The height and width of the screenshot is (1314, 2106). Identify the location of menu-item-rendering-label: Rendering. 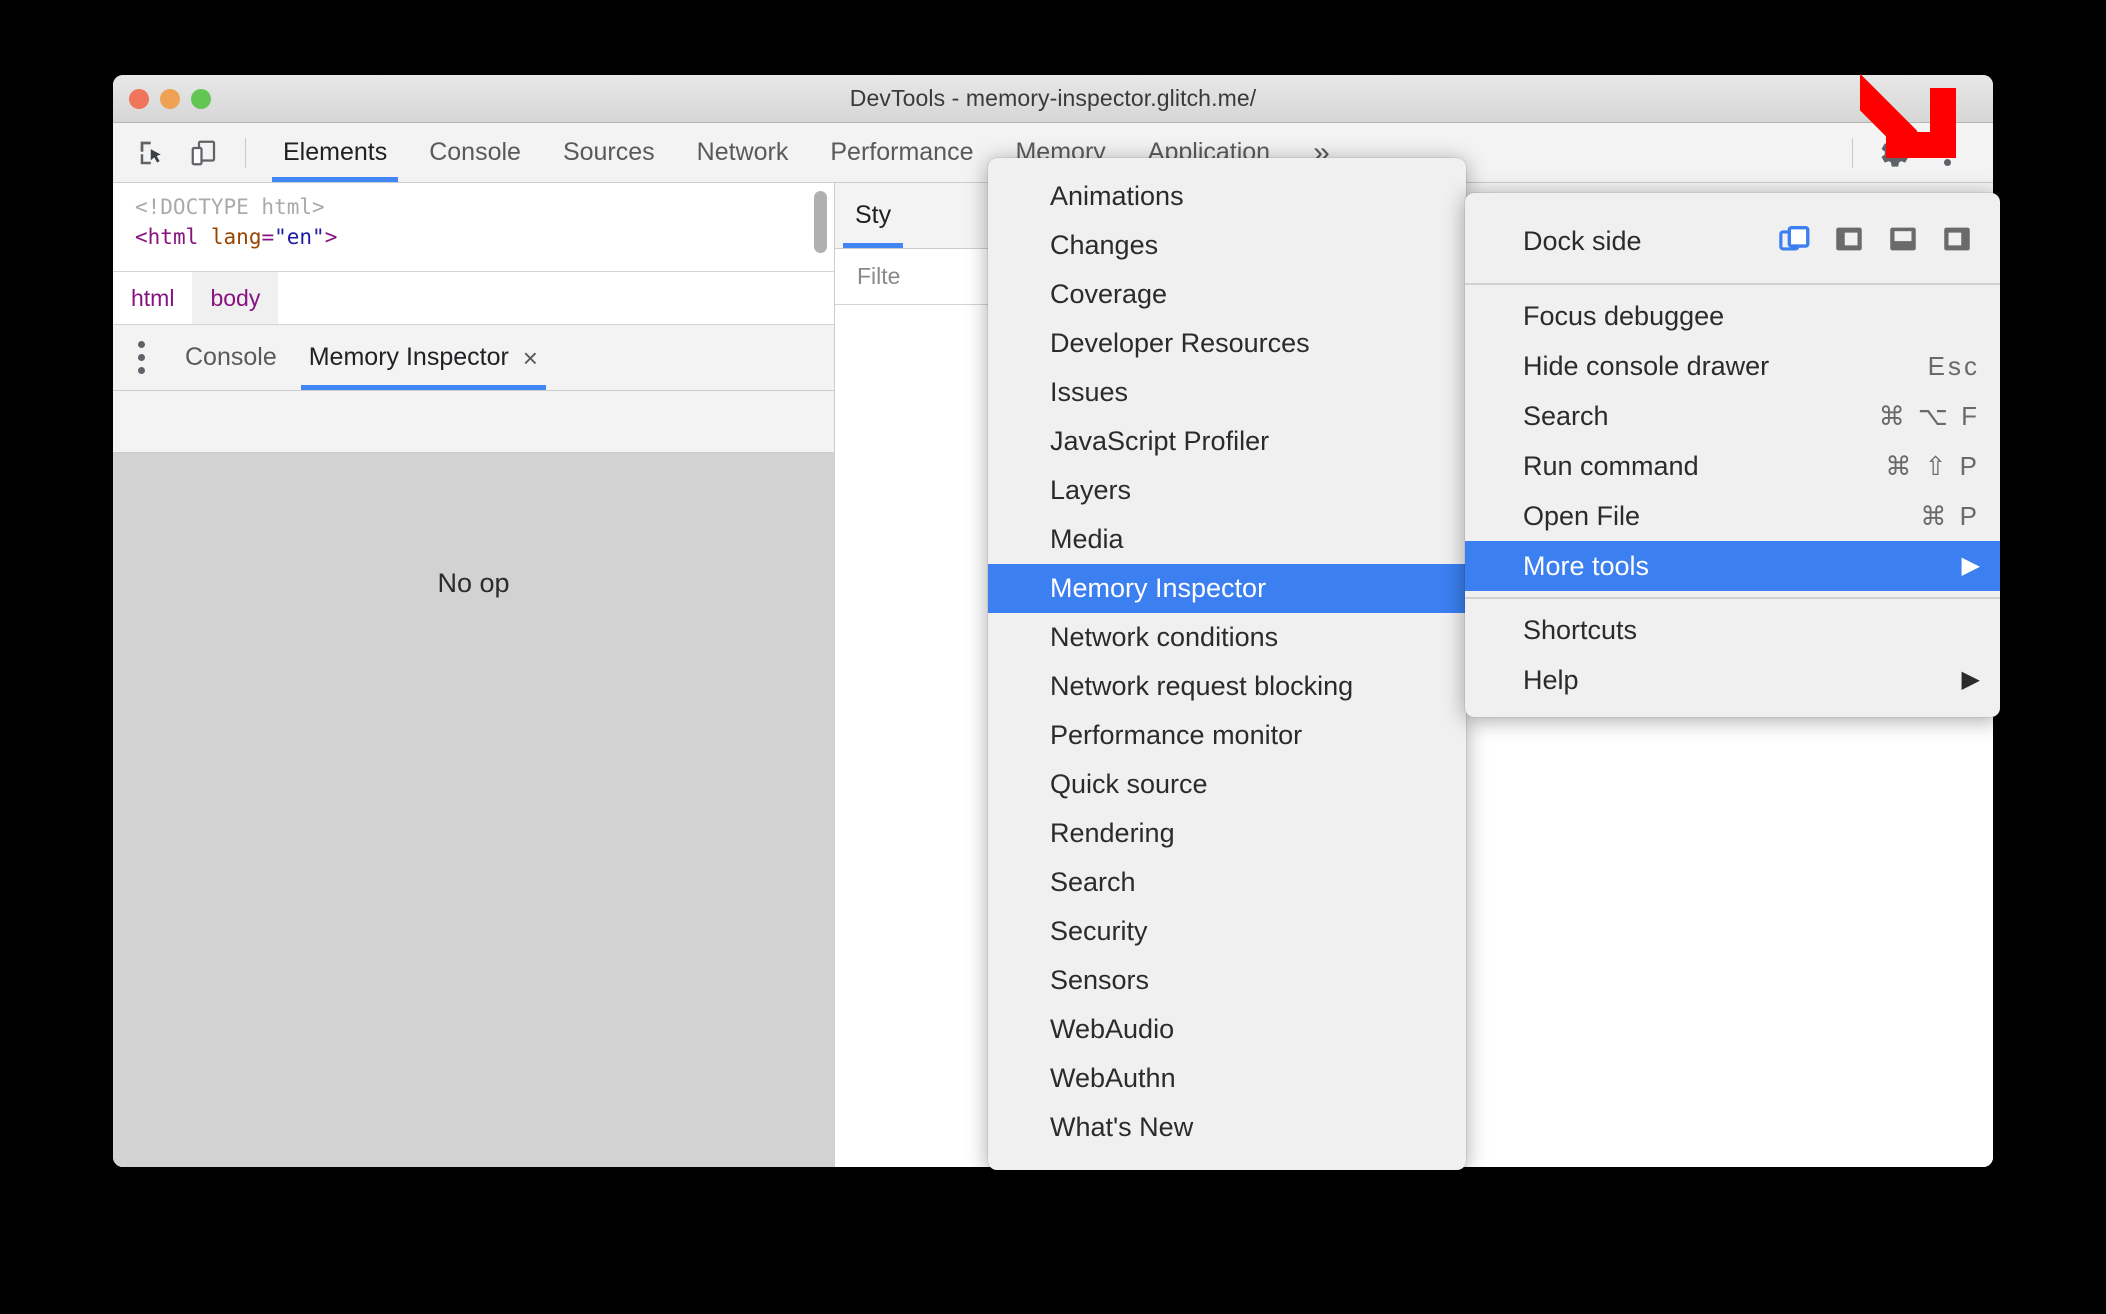
(1112, 833).